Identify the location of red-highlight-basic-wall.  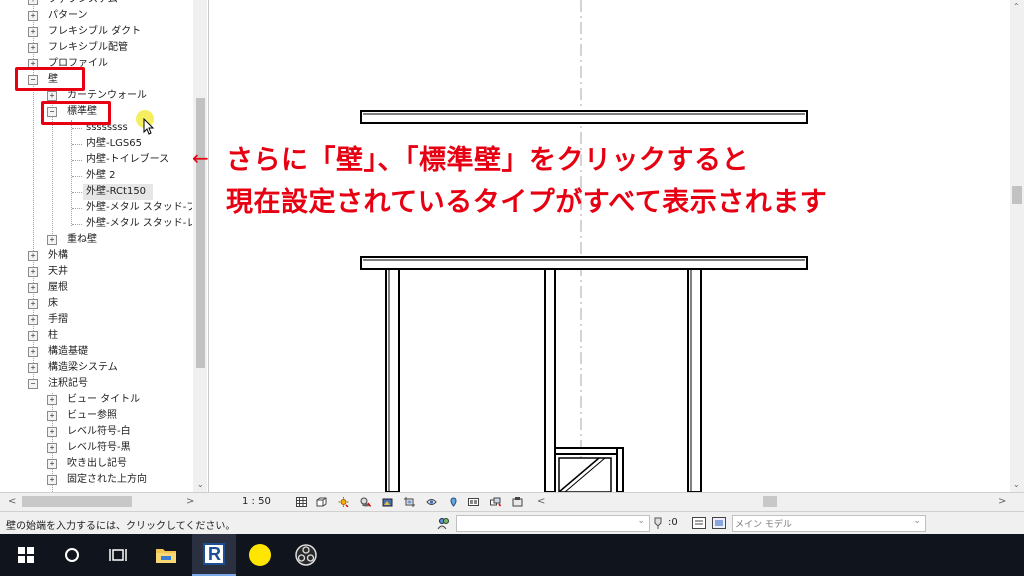
(76, 113).